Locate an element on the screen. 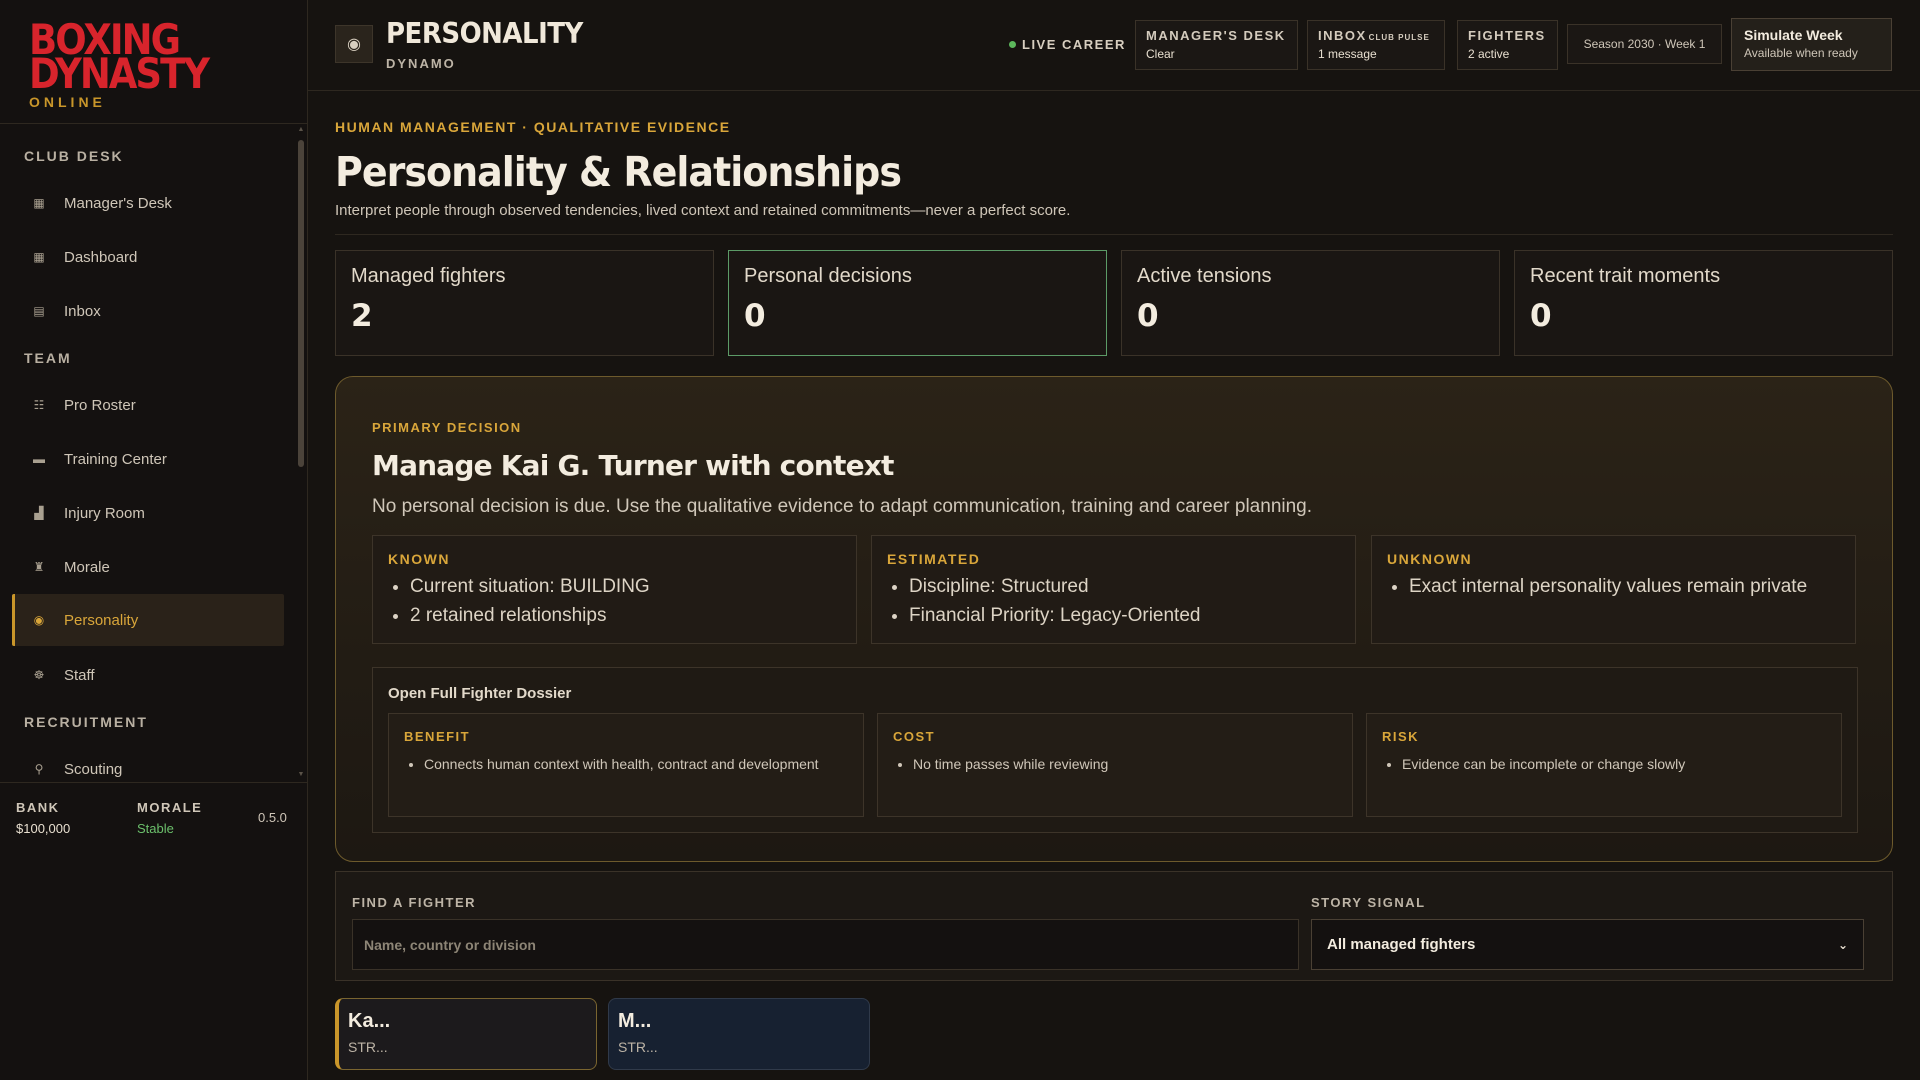  staff-icon: ☸ is located at coordinates (39, 675).